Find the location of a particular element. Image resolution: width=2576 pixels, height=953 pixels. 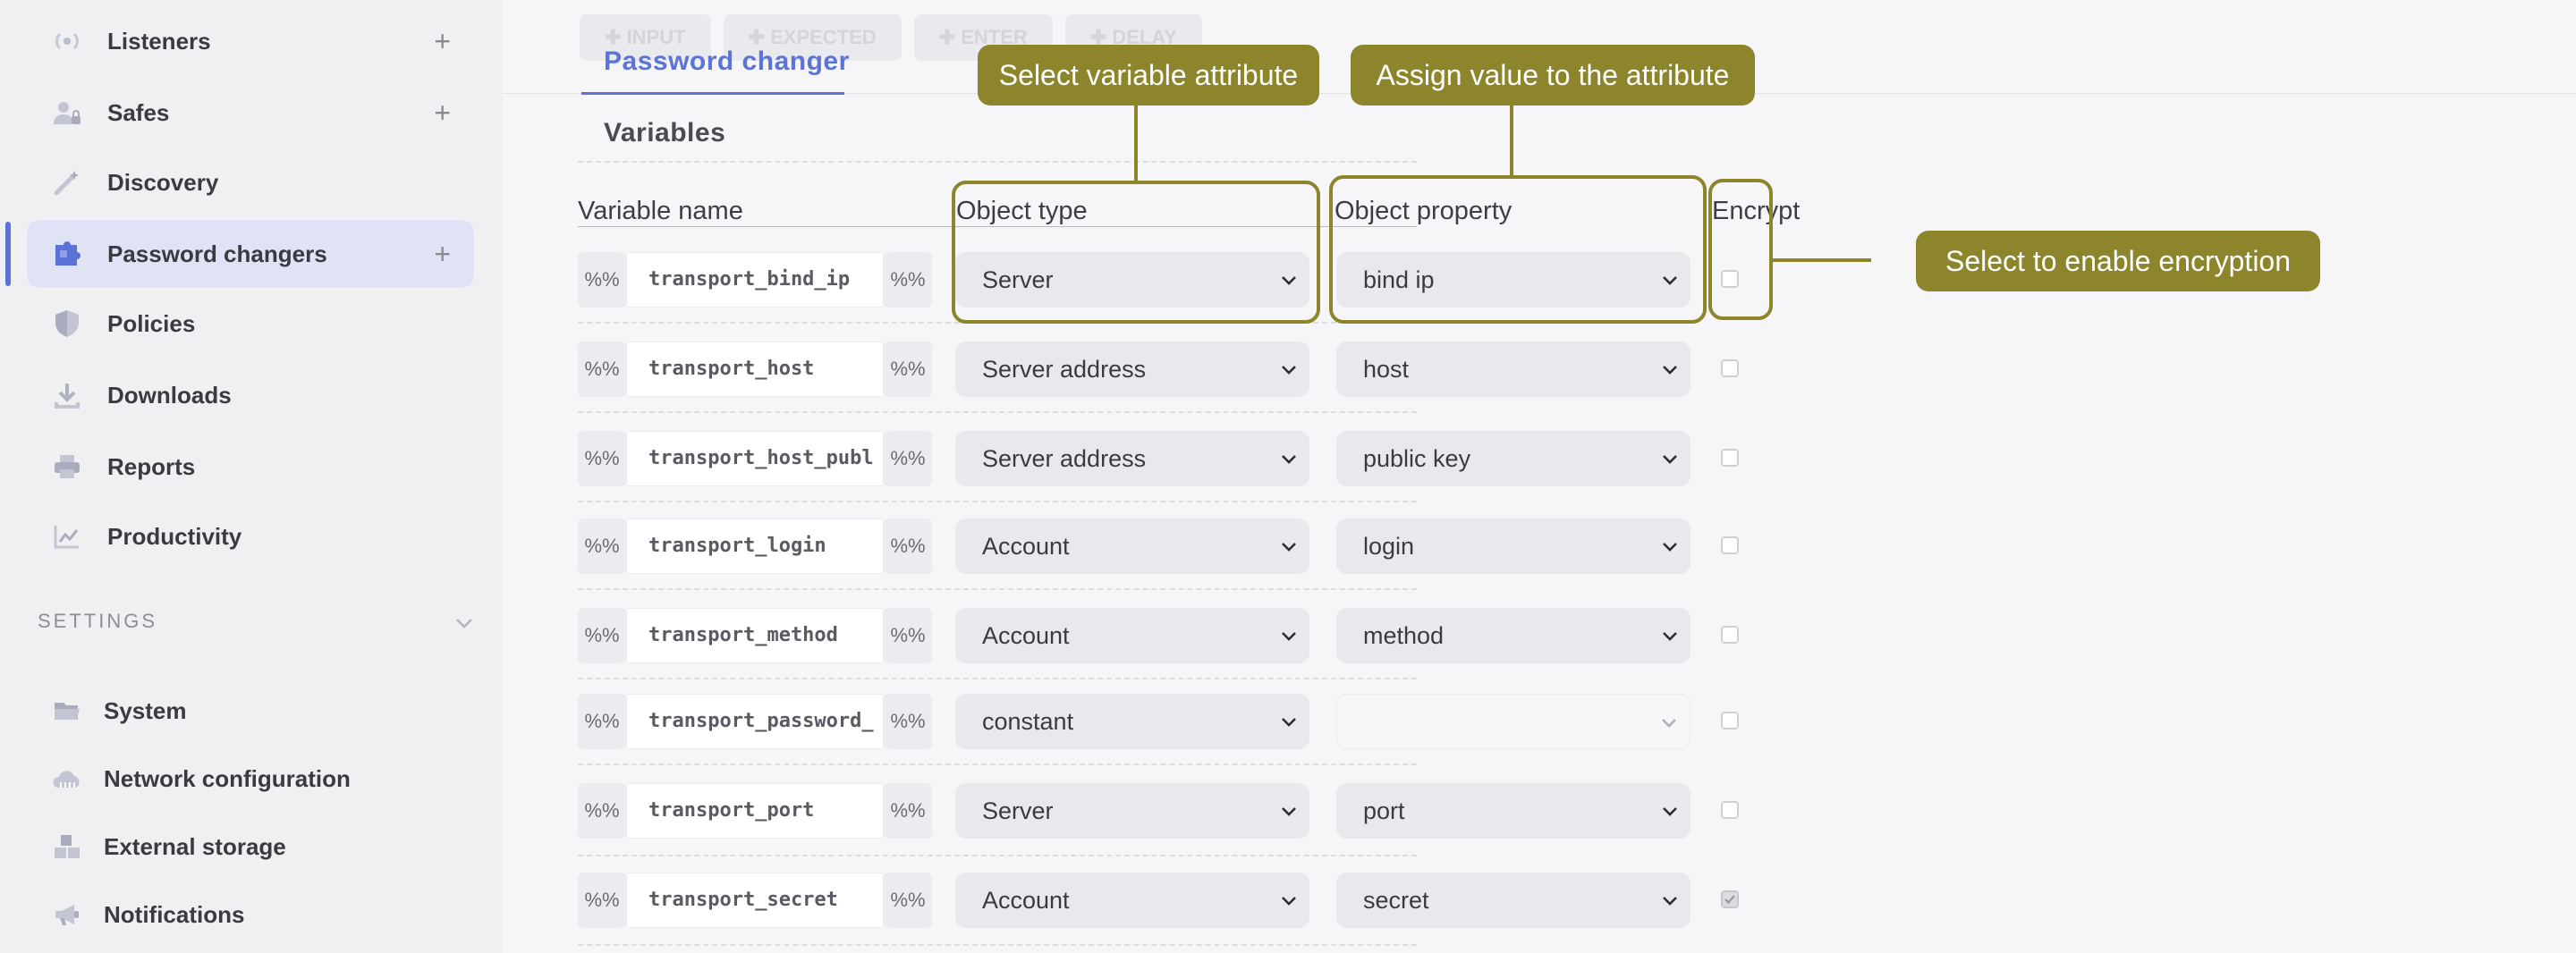

sidebar-item-label: External storage is located at coordinates (195, 846).